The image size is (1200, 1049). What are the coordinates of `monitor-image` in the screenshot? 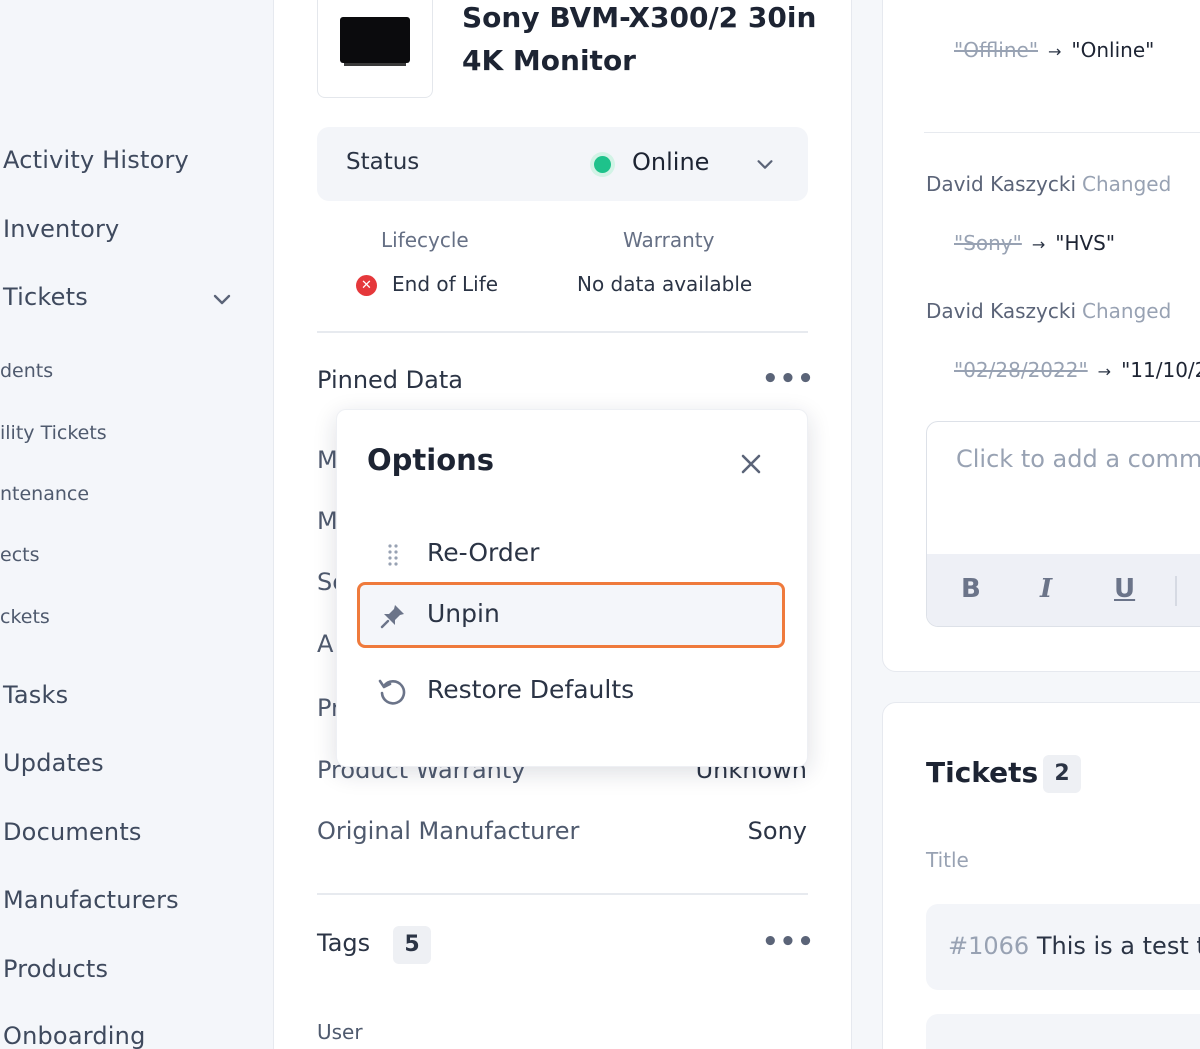 It's located at (375, 40).